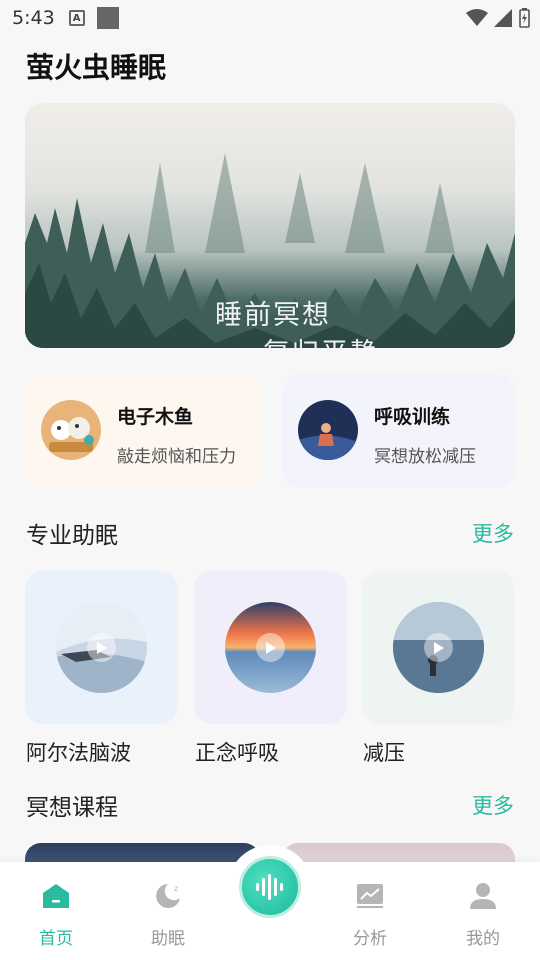 Image resolution: width=540 pixels, height=960 pixels. Describe the element at coordinates (56, 911) in the screenshot. I see `tab-home: 首页` at that location.